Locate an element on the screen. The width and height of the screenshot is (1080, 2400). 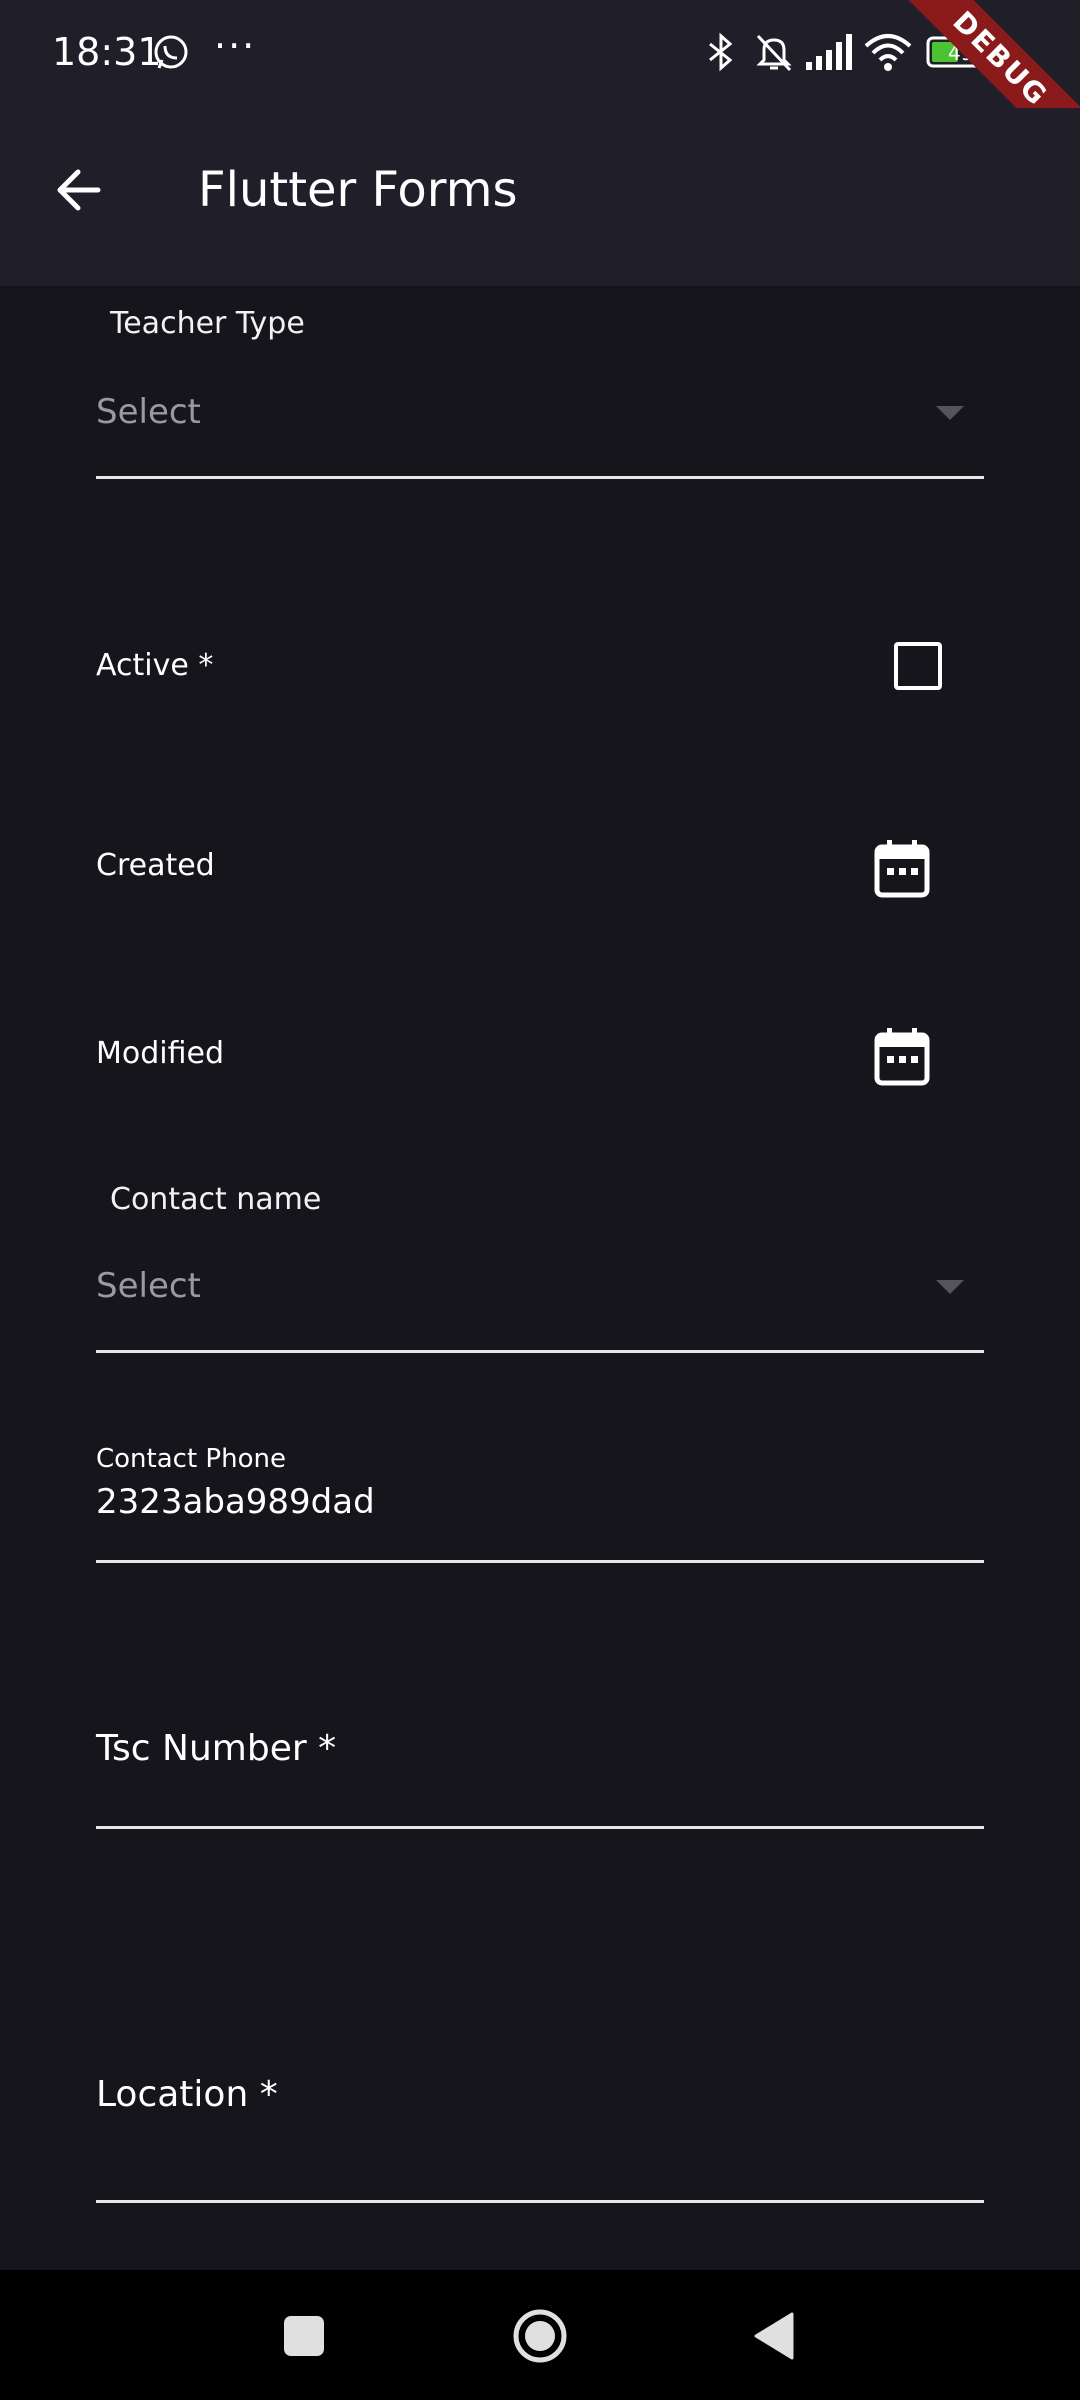
teacher-type-placeholder: Select is located at coordinates (148, 412).